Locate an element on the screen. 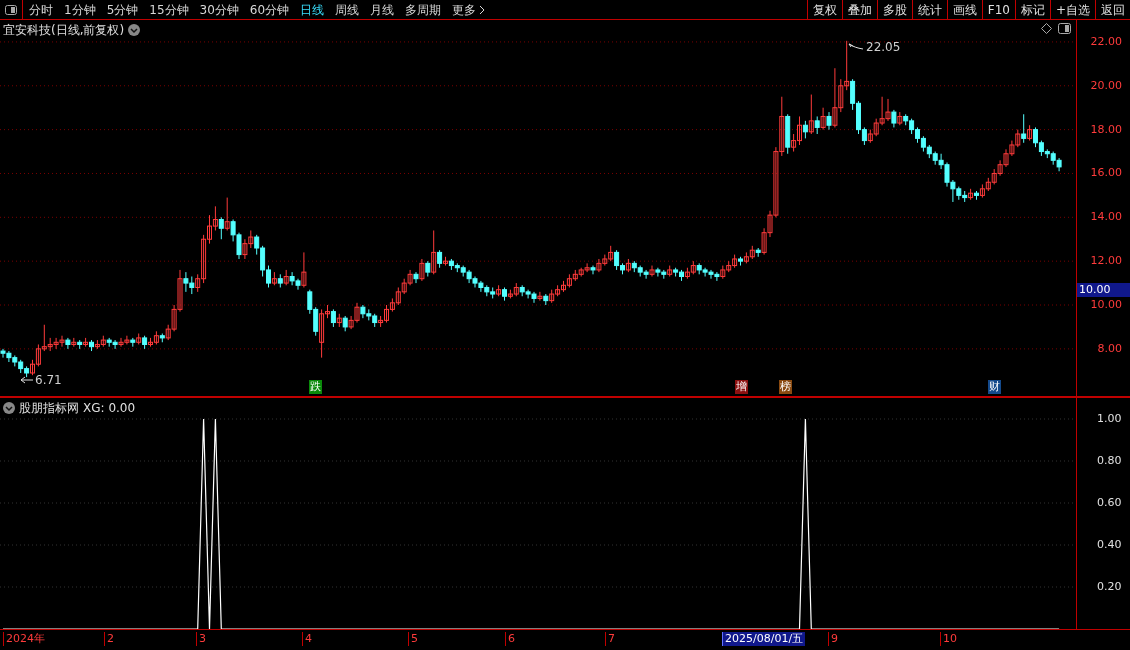 Image resolution: width=1130 pixels, height=650 pixels. price-axis-label: 8.00 is located at coordinates (1109, 348).